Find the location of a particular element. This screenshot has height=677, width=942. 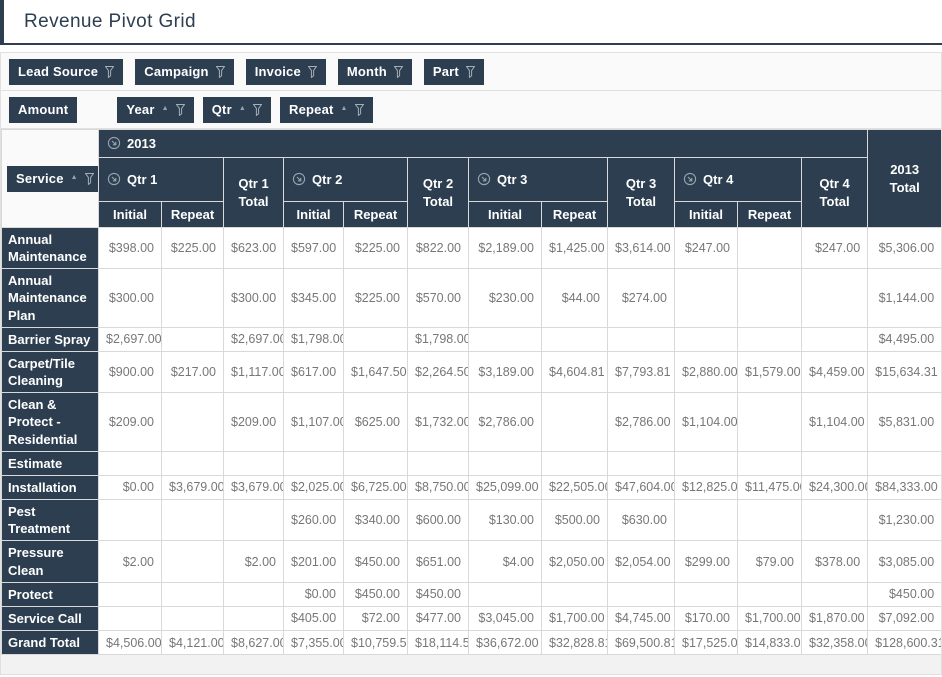

data-cell: $623.00 is located at coordinates (253, 248).